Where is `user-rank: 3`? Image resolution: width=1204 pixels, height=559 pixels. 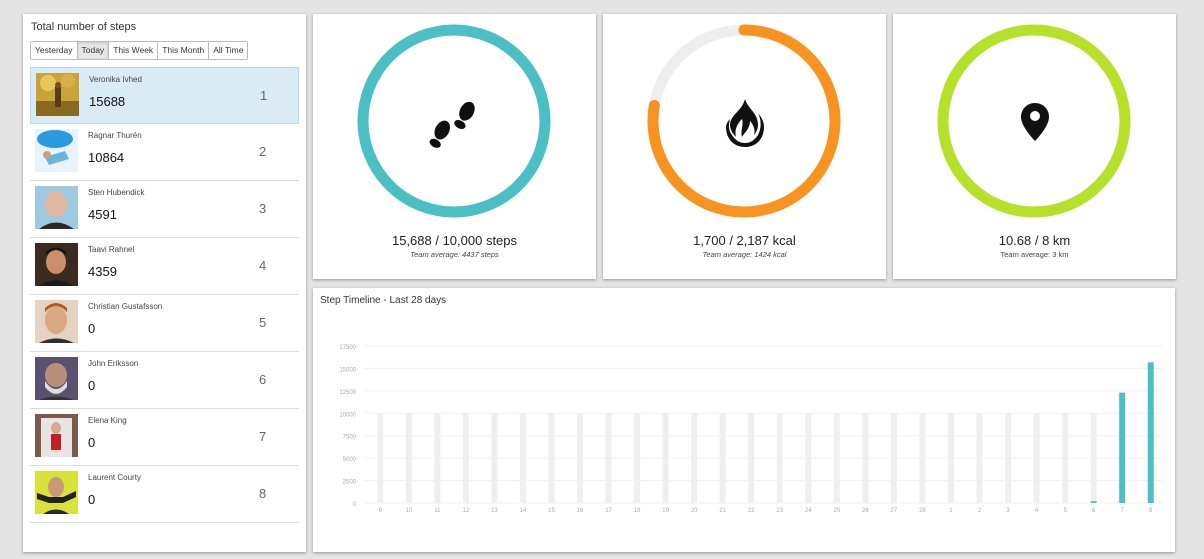 user-rank: 3 is located at coordinates (263, 208).